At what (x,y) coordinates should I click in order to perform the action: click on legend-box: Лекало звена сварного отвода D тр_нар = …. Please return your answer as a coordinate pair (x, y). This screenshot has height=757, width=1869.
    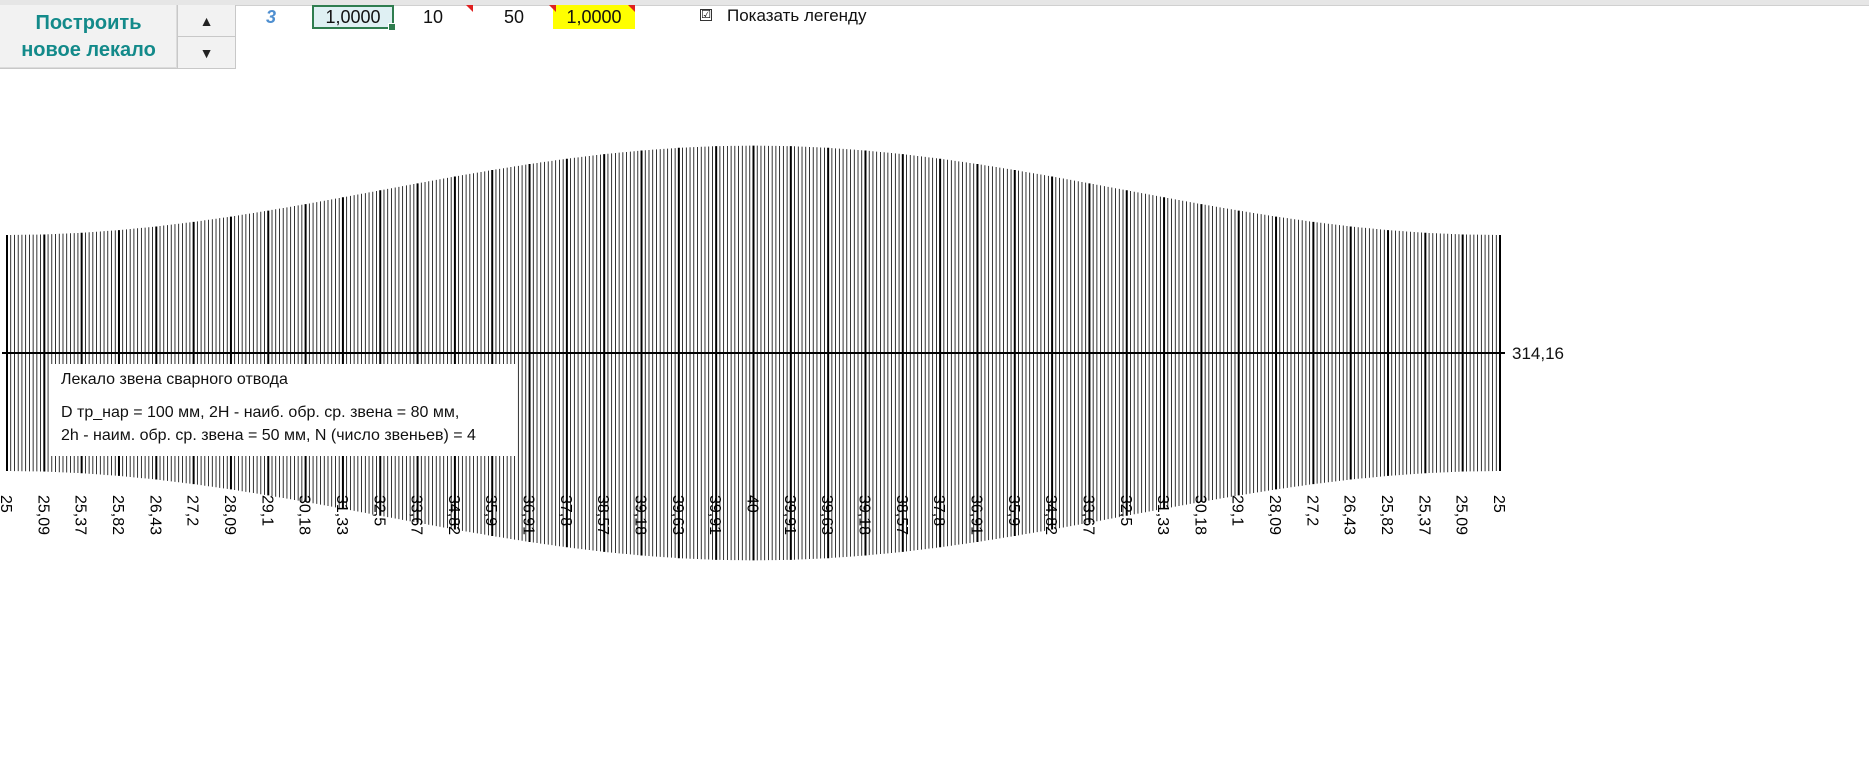
    Looking at the image, I should click on (283, 410).